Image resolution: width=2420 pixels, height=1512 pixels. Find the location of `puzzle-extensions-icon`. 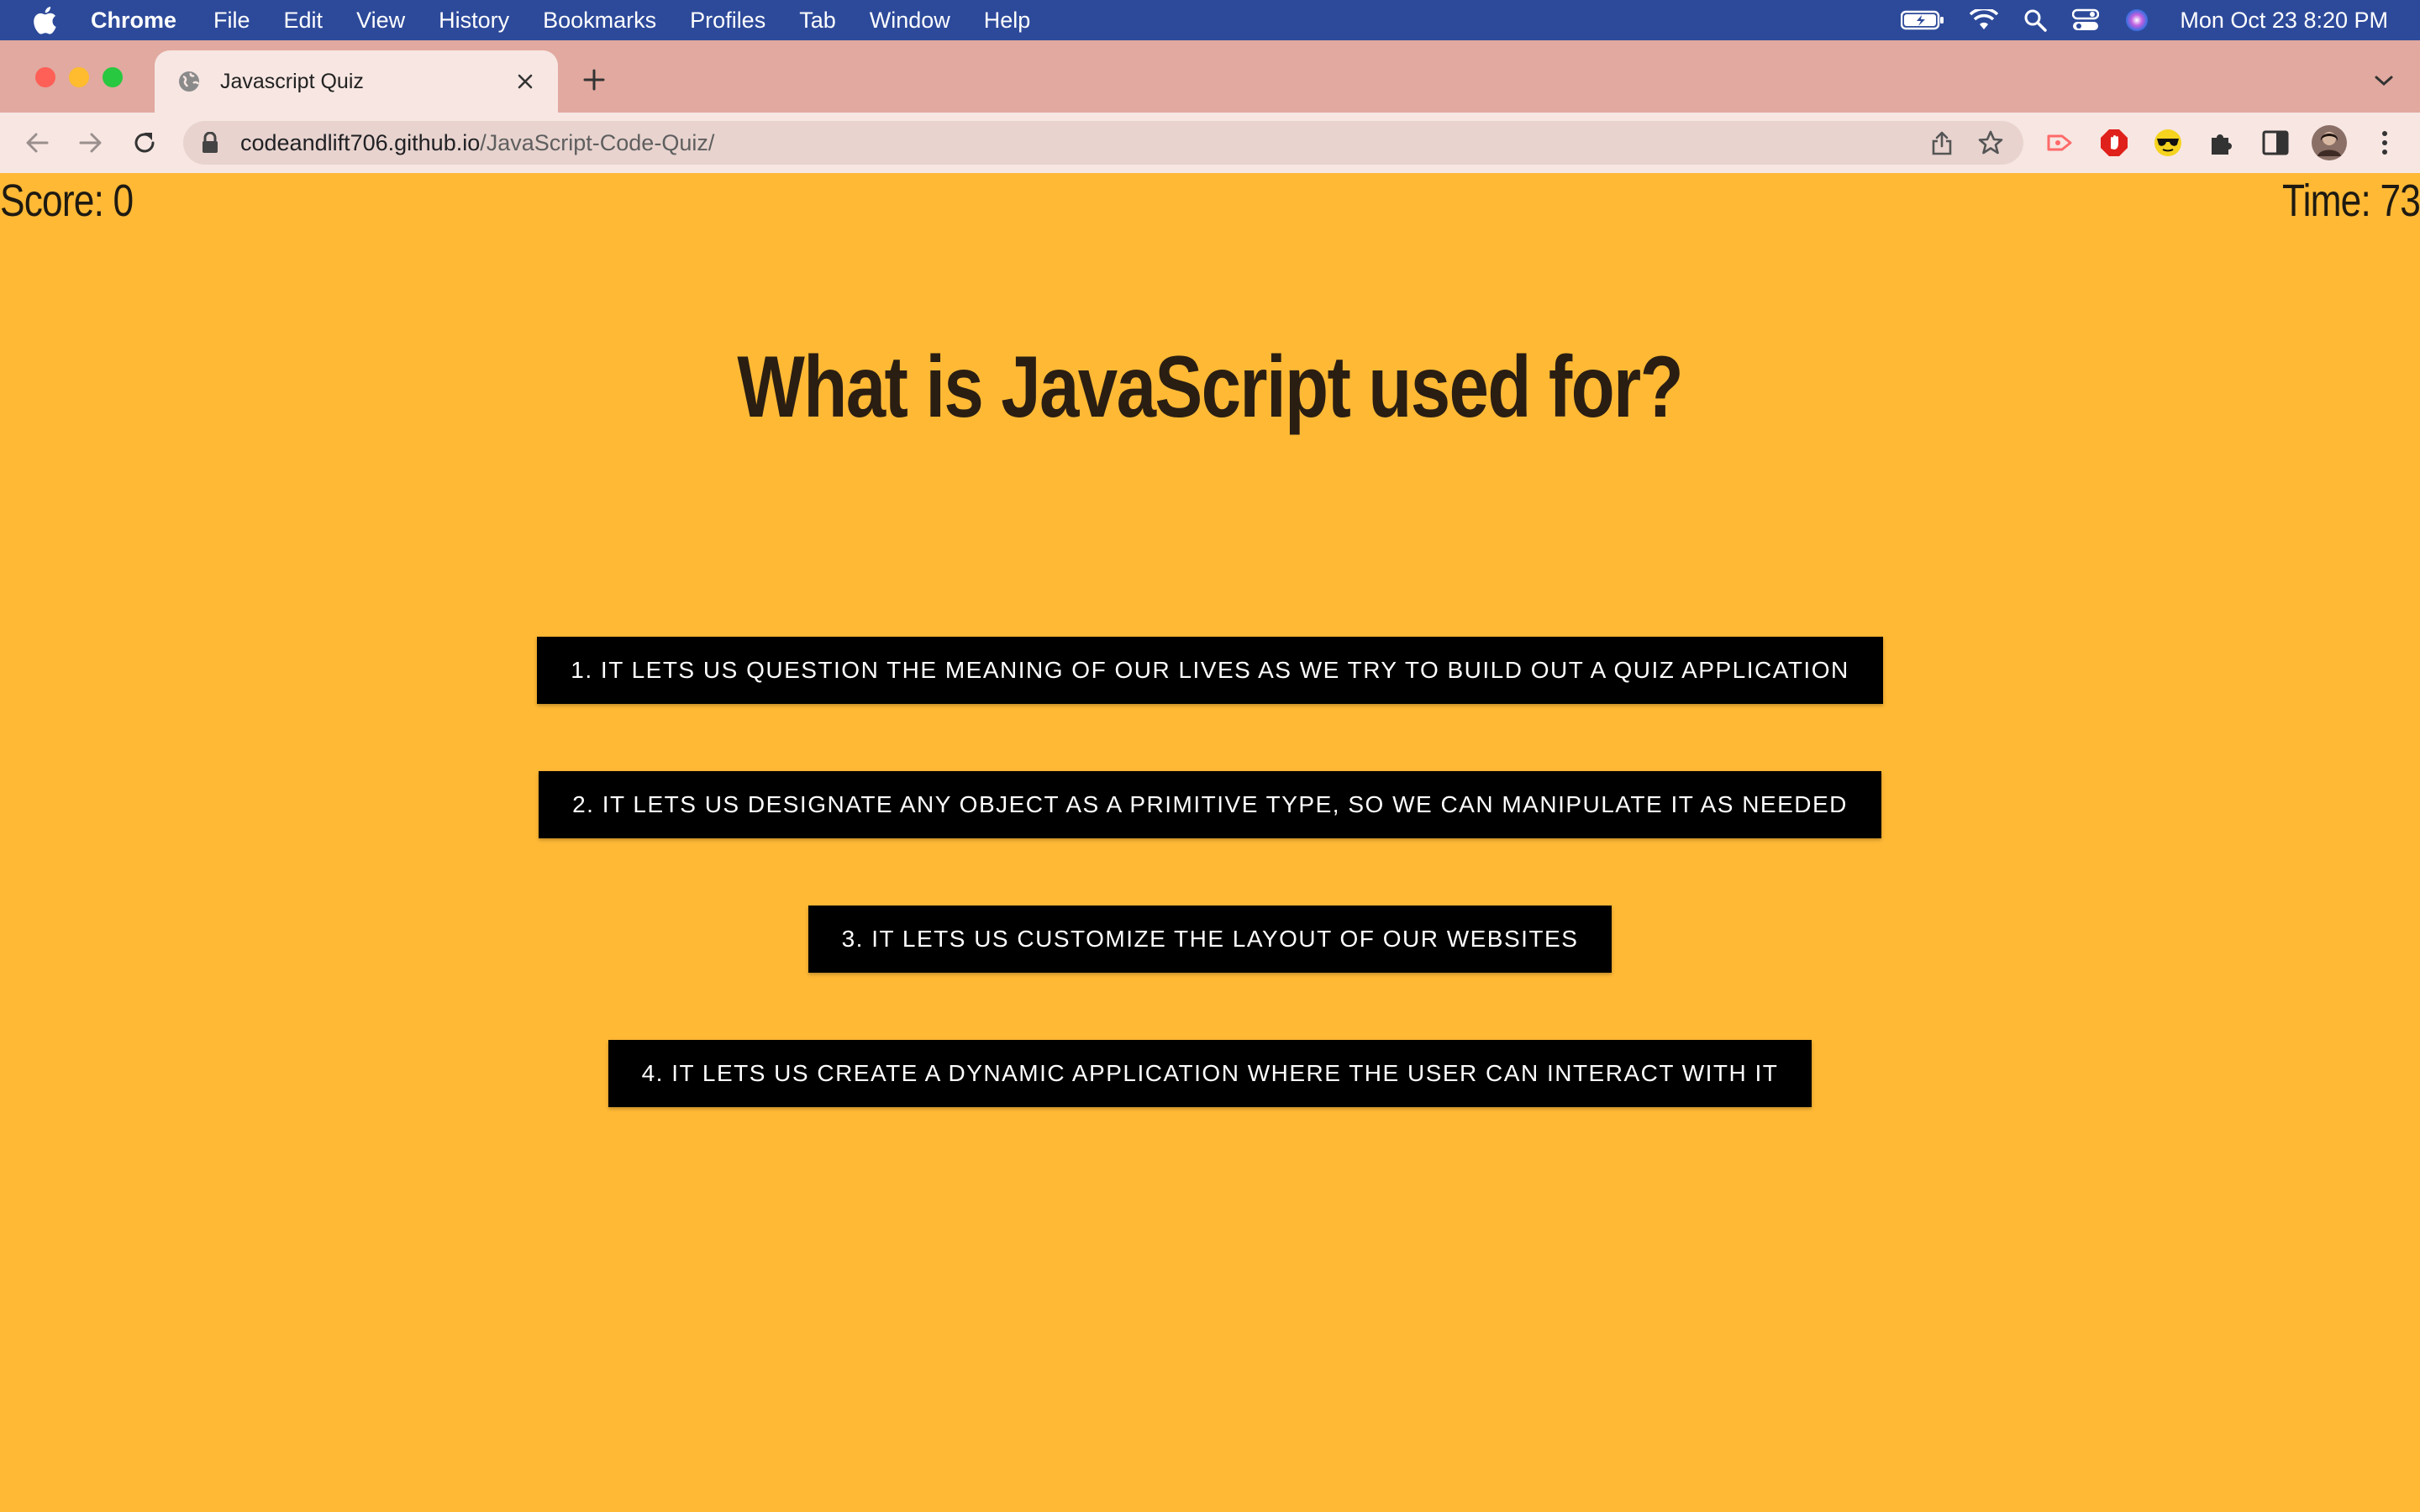

puzzle-extensions-icon is located at coordinates (2221, 143).